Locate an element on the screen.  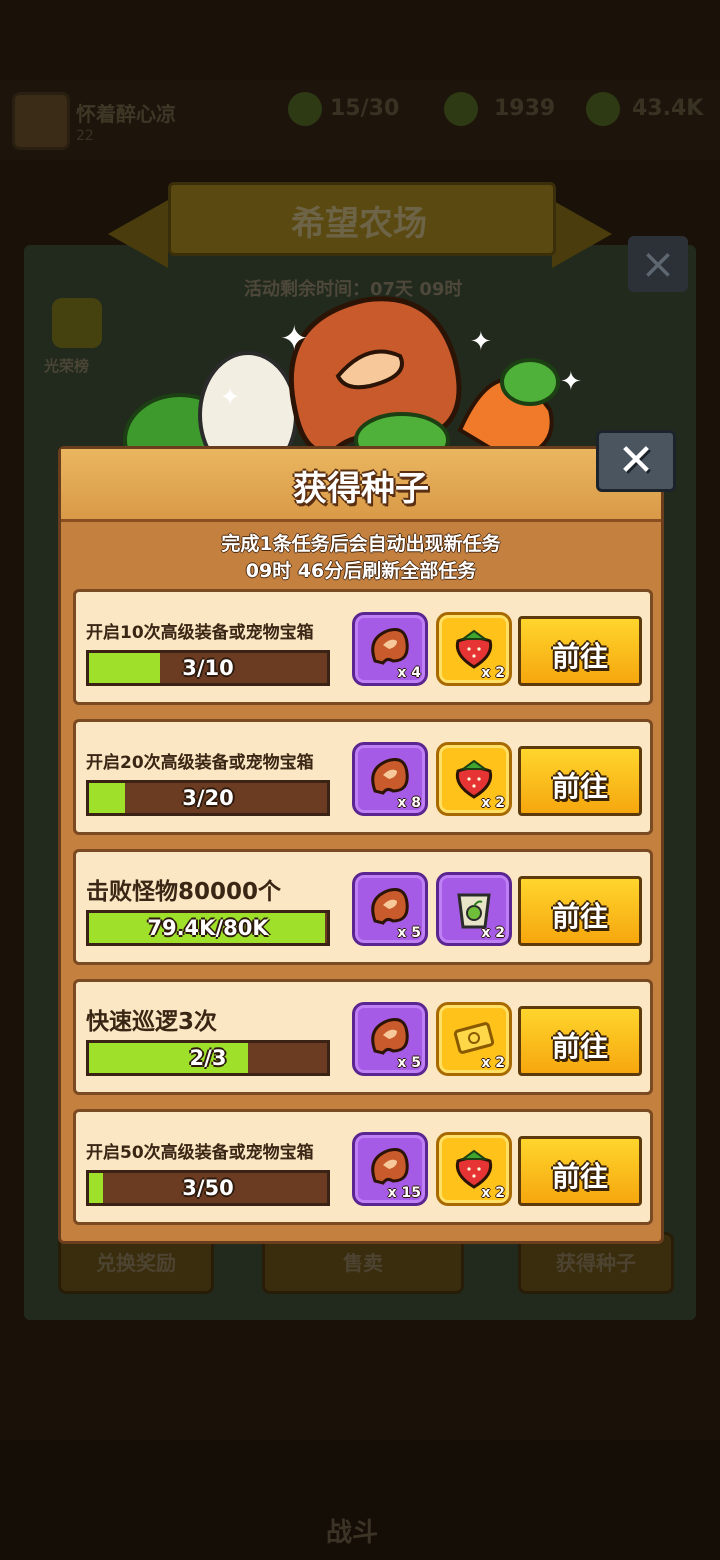
close-button: ✕ is located at coordinates (636, 461).